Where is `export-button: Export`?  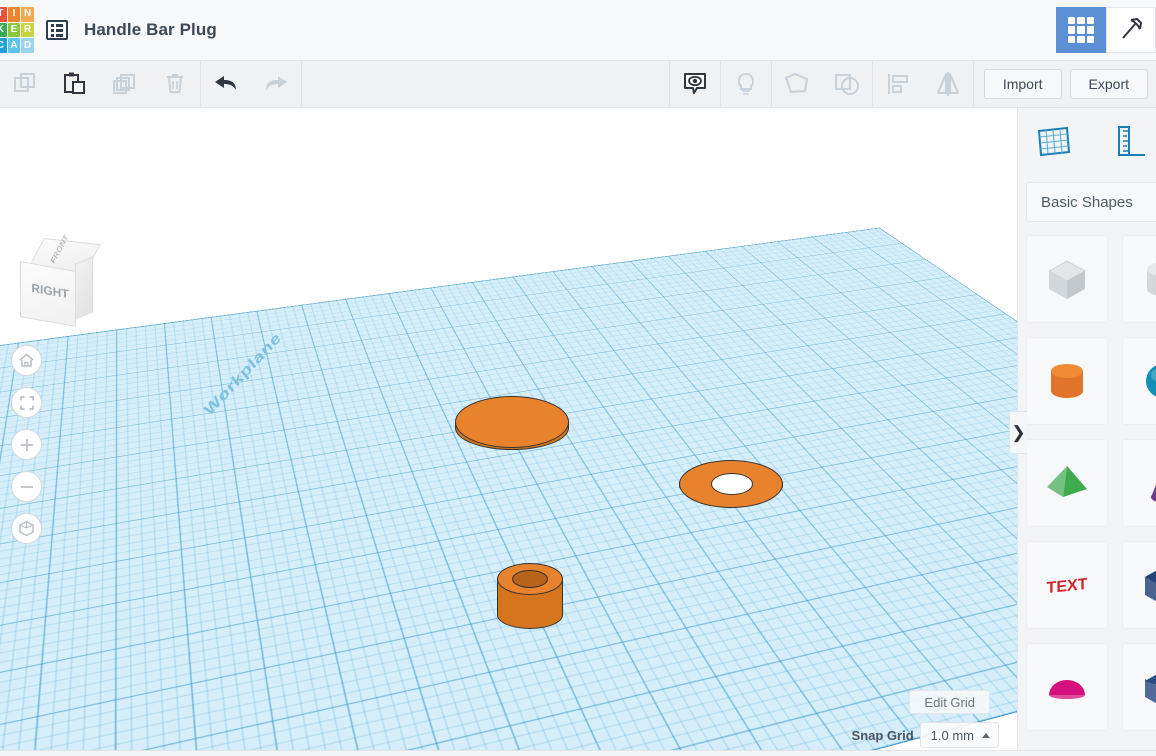
export-button: Export is located at coordinates (1108, 84).